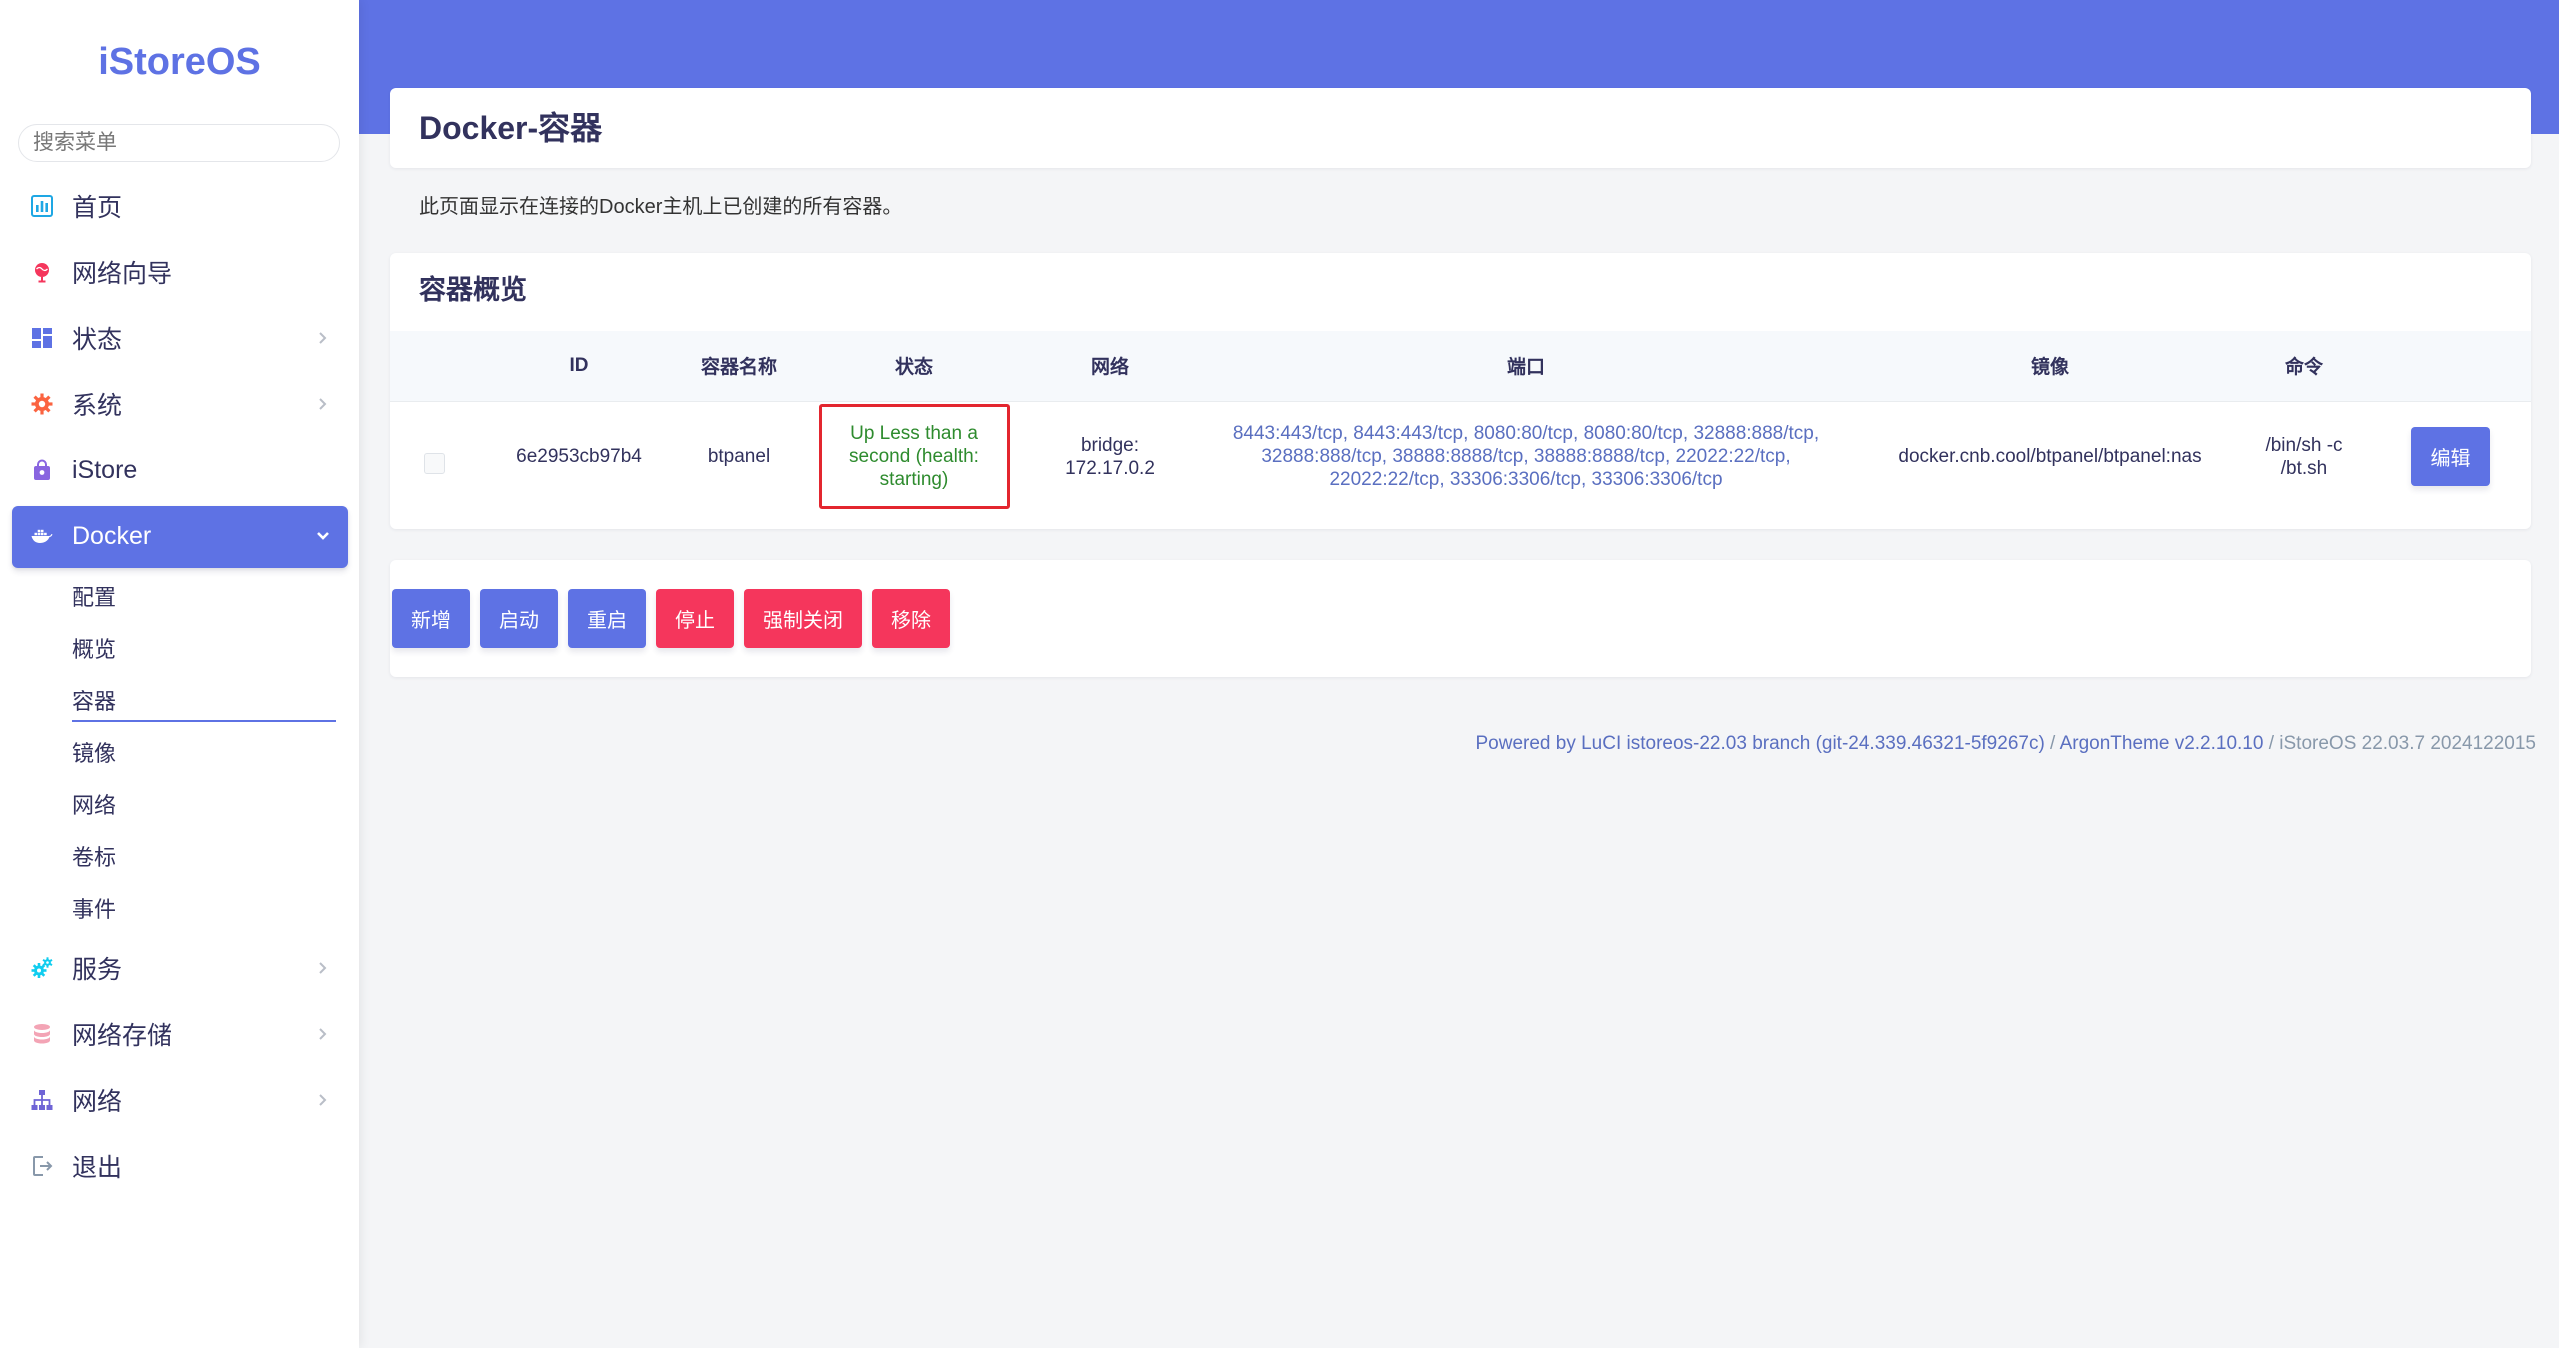 This screenshot has height=1348, width=2559. I want to click on submenu-item-label: 配置, so click(94, 597).